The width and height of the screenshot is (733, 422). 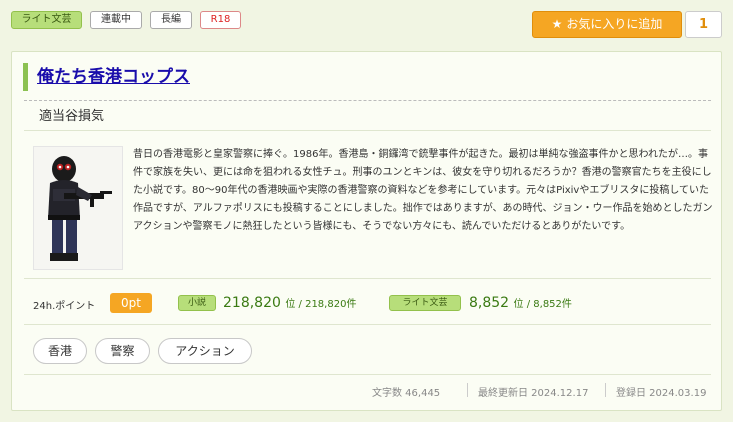 What do you see at coordinates (425, 303) in the screenshot?
I see `genre-category-badge: ライト文芸` at bounding box center [425, 303].